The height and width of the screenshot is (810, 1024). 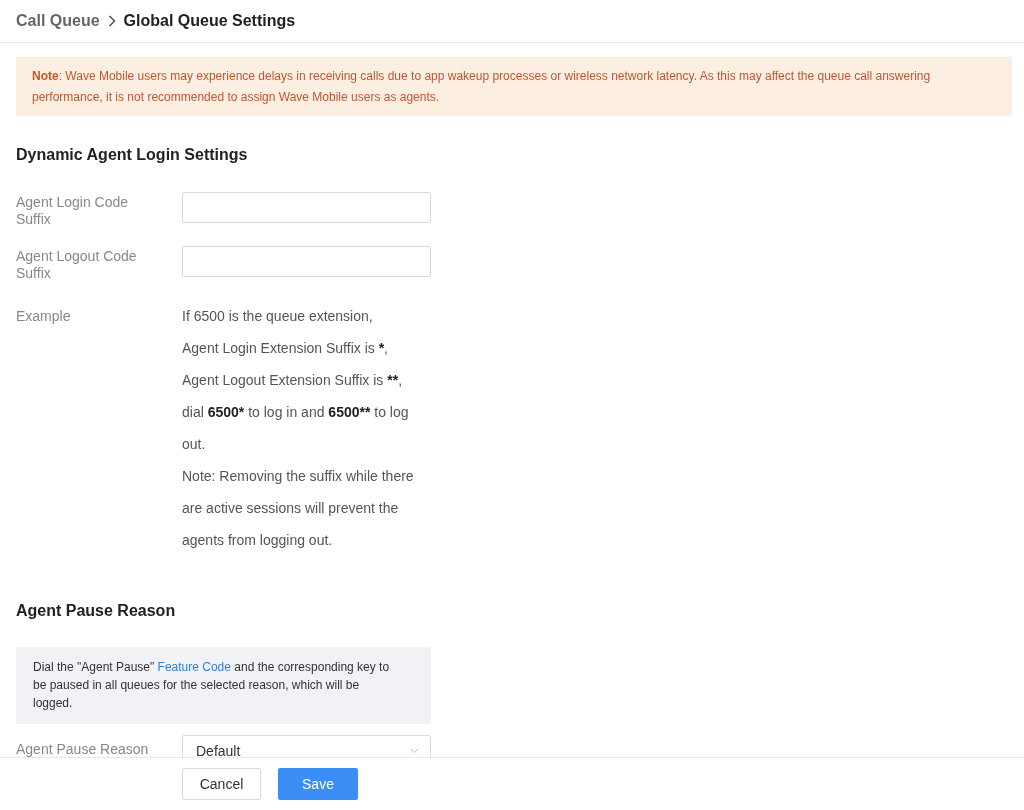 I want to click on field-label: Agent Logout Code Suffix, so click(x=77, y=264).